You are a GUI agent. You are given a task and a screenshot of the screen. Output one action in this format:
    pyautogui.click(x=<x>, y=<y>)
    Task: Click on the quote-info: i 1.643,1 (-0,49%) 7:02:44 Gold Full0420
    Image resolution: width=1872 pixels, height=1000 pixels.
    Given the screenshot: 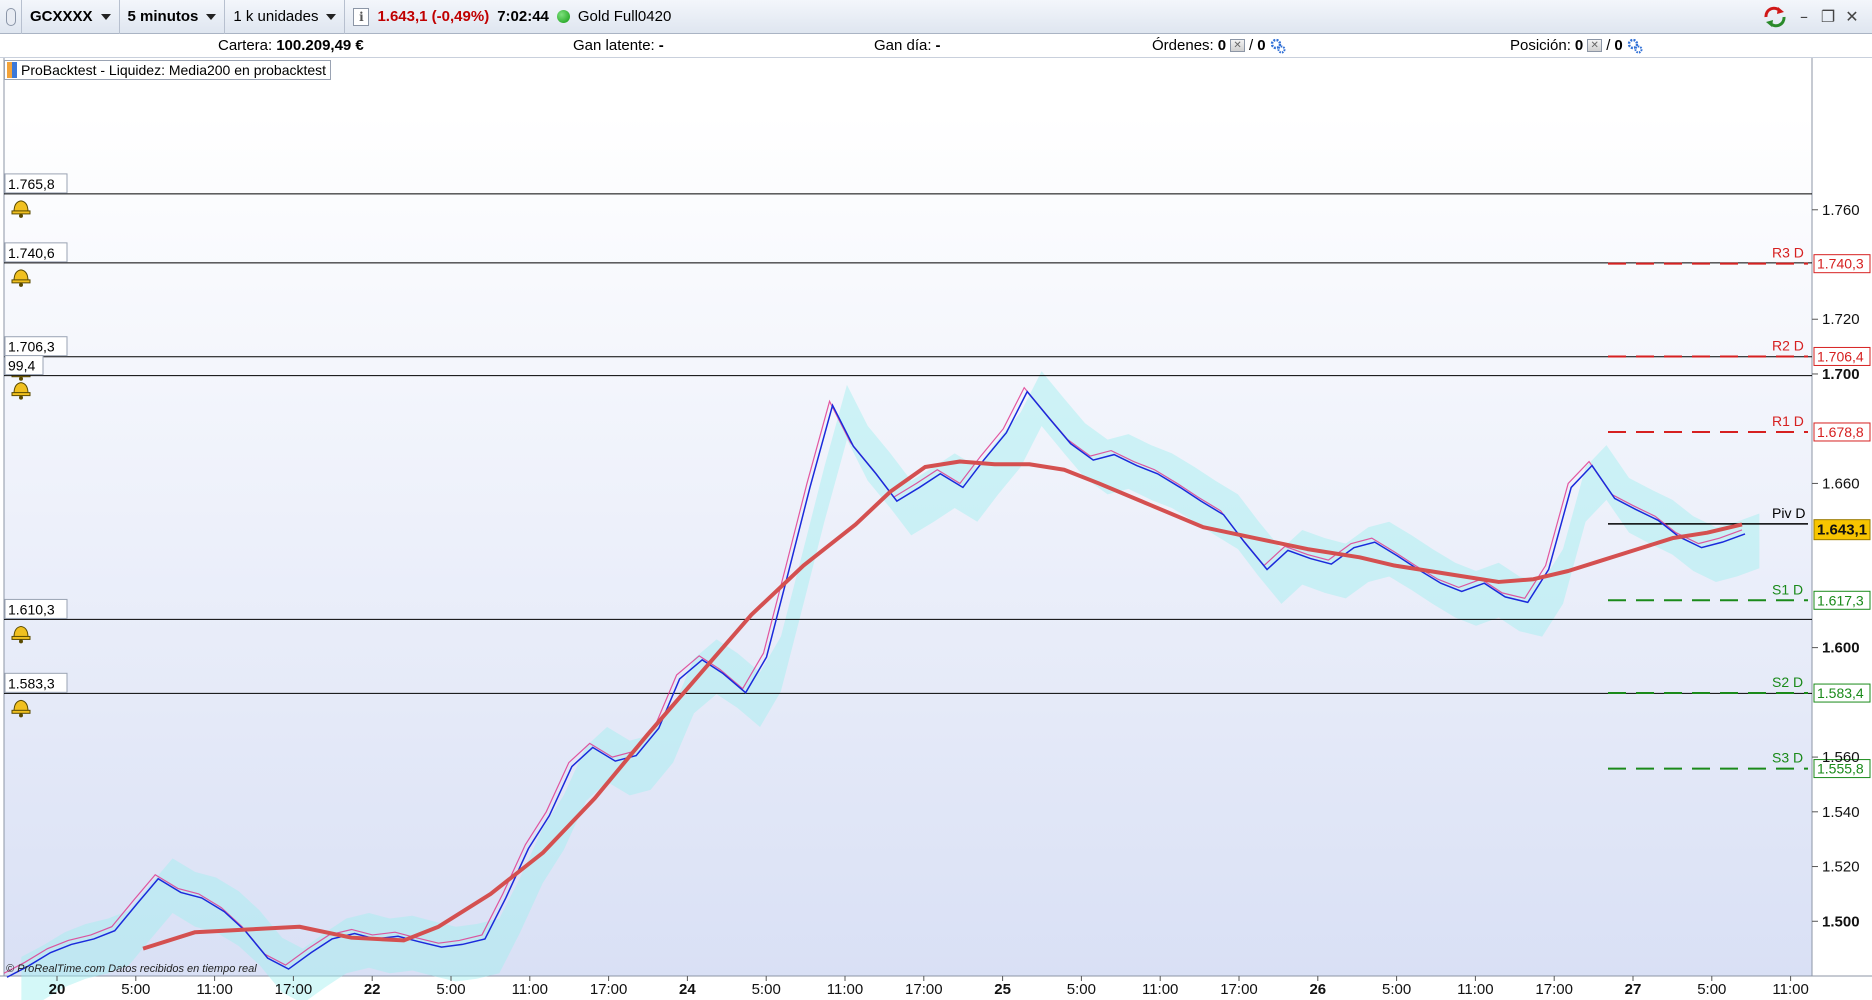 What is the action you would take?
    pyautogui.click(x=512, y=17)
    